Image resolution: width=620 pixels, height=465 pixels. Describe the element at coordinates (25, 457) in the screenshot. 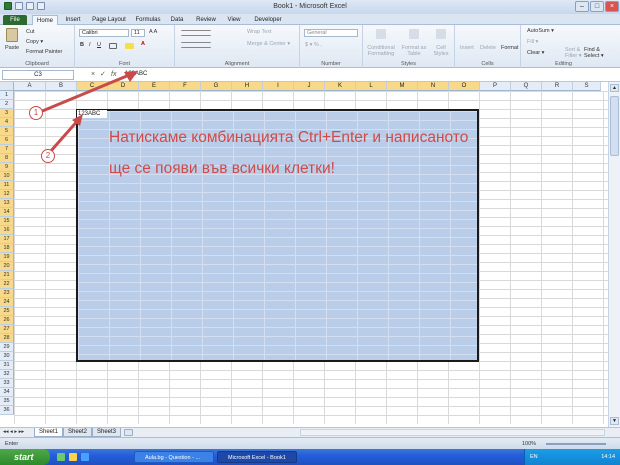

I see `start-button: start` at that location.